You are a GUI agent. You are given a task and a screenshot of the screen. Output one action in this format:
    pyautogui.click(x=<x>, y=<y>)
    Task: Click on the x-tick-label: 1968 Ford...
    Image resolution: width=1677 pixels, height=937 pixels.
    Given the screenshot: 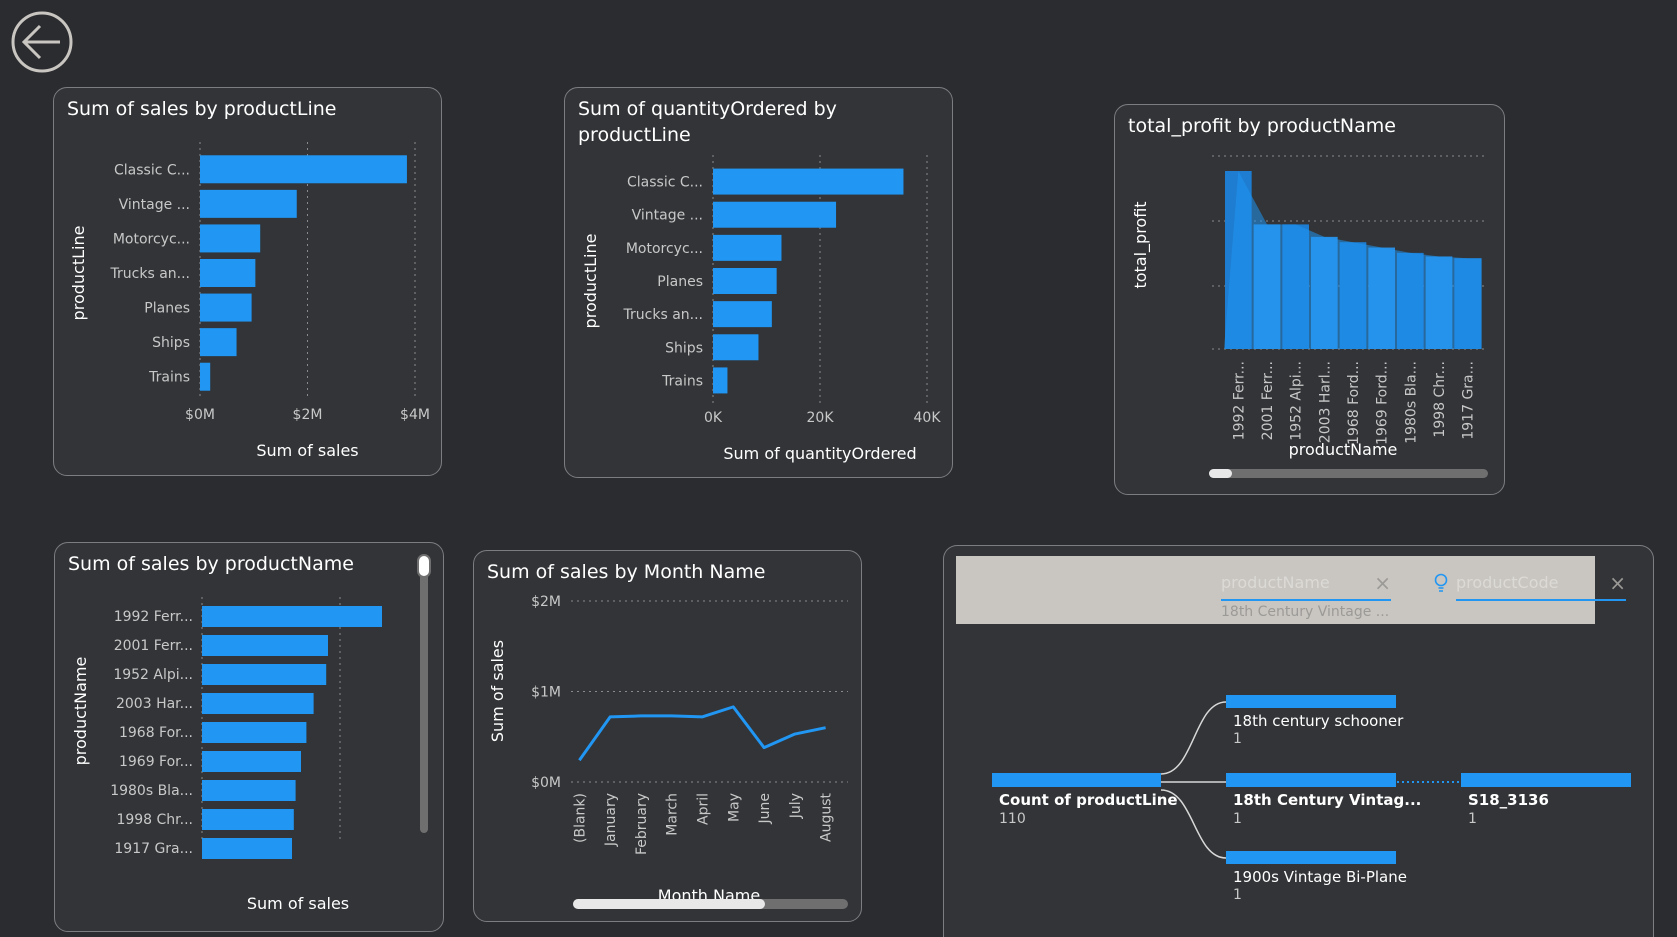 What is the action you would take?
    pyautogui.click(x=1354, y=403)
    